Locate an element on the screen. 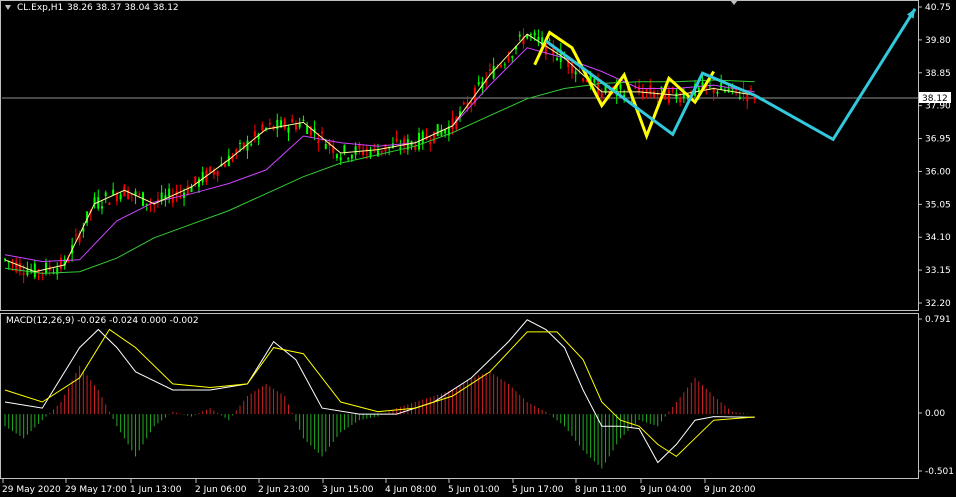 The height and width of the screenshot is (497, 956). time-tick-label: 2 Jun 23:00 is located at coordinates (284, 490).